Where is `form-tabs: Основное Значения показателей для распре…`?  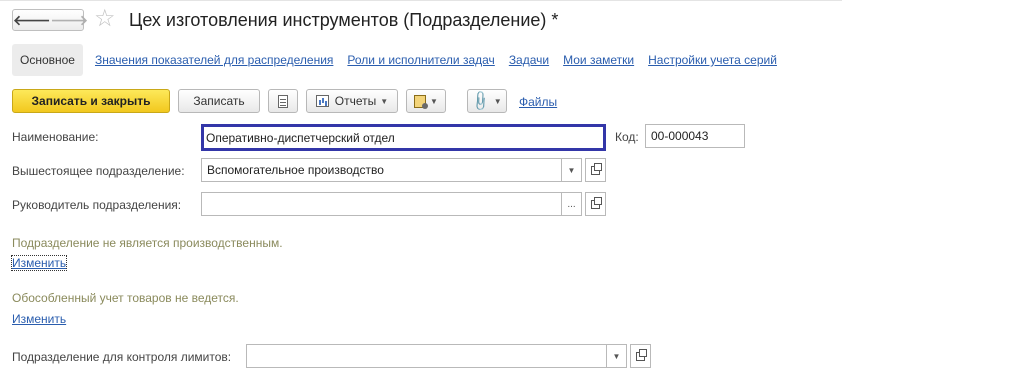
form-tabs: Основное Значения показателей для распре… is located at coordinates (394, 60).